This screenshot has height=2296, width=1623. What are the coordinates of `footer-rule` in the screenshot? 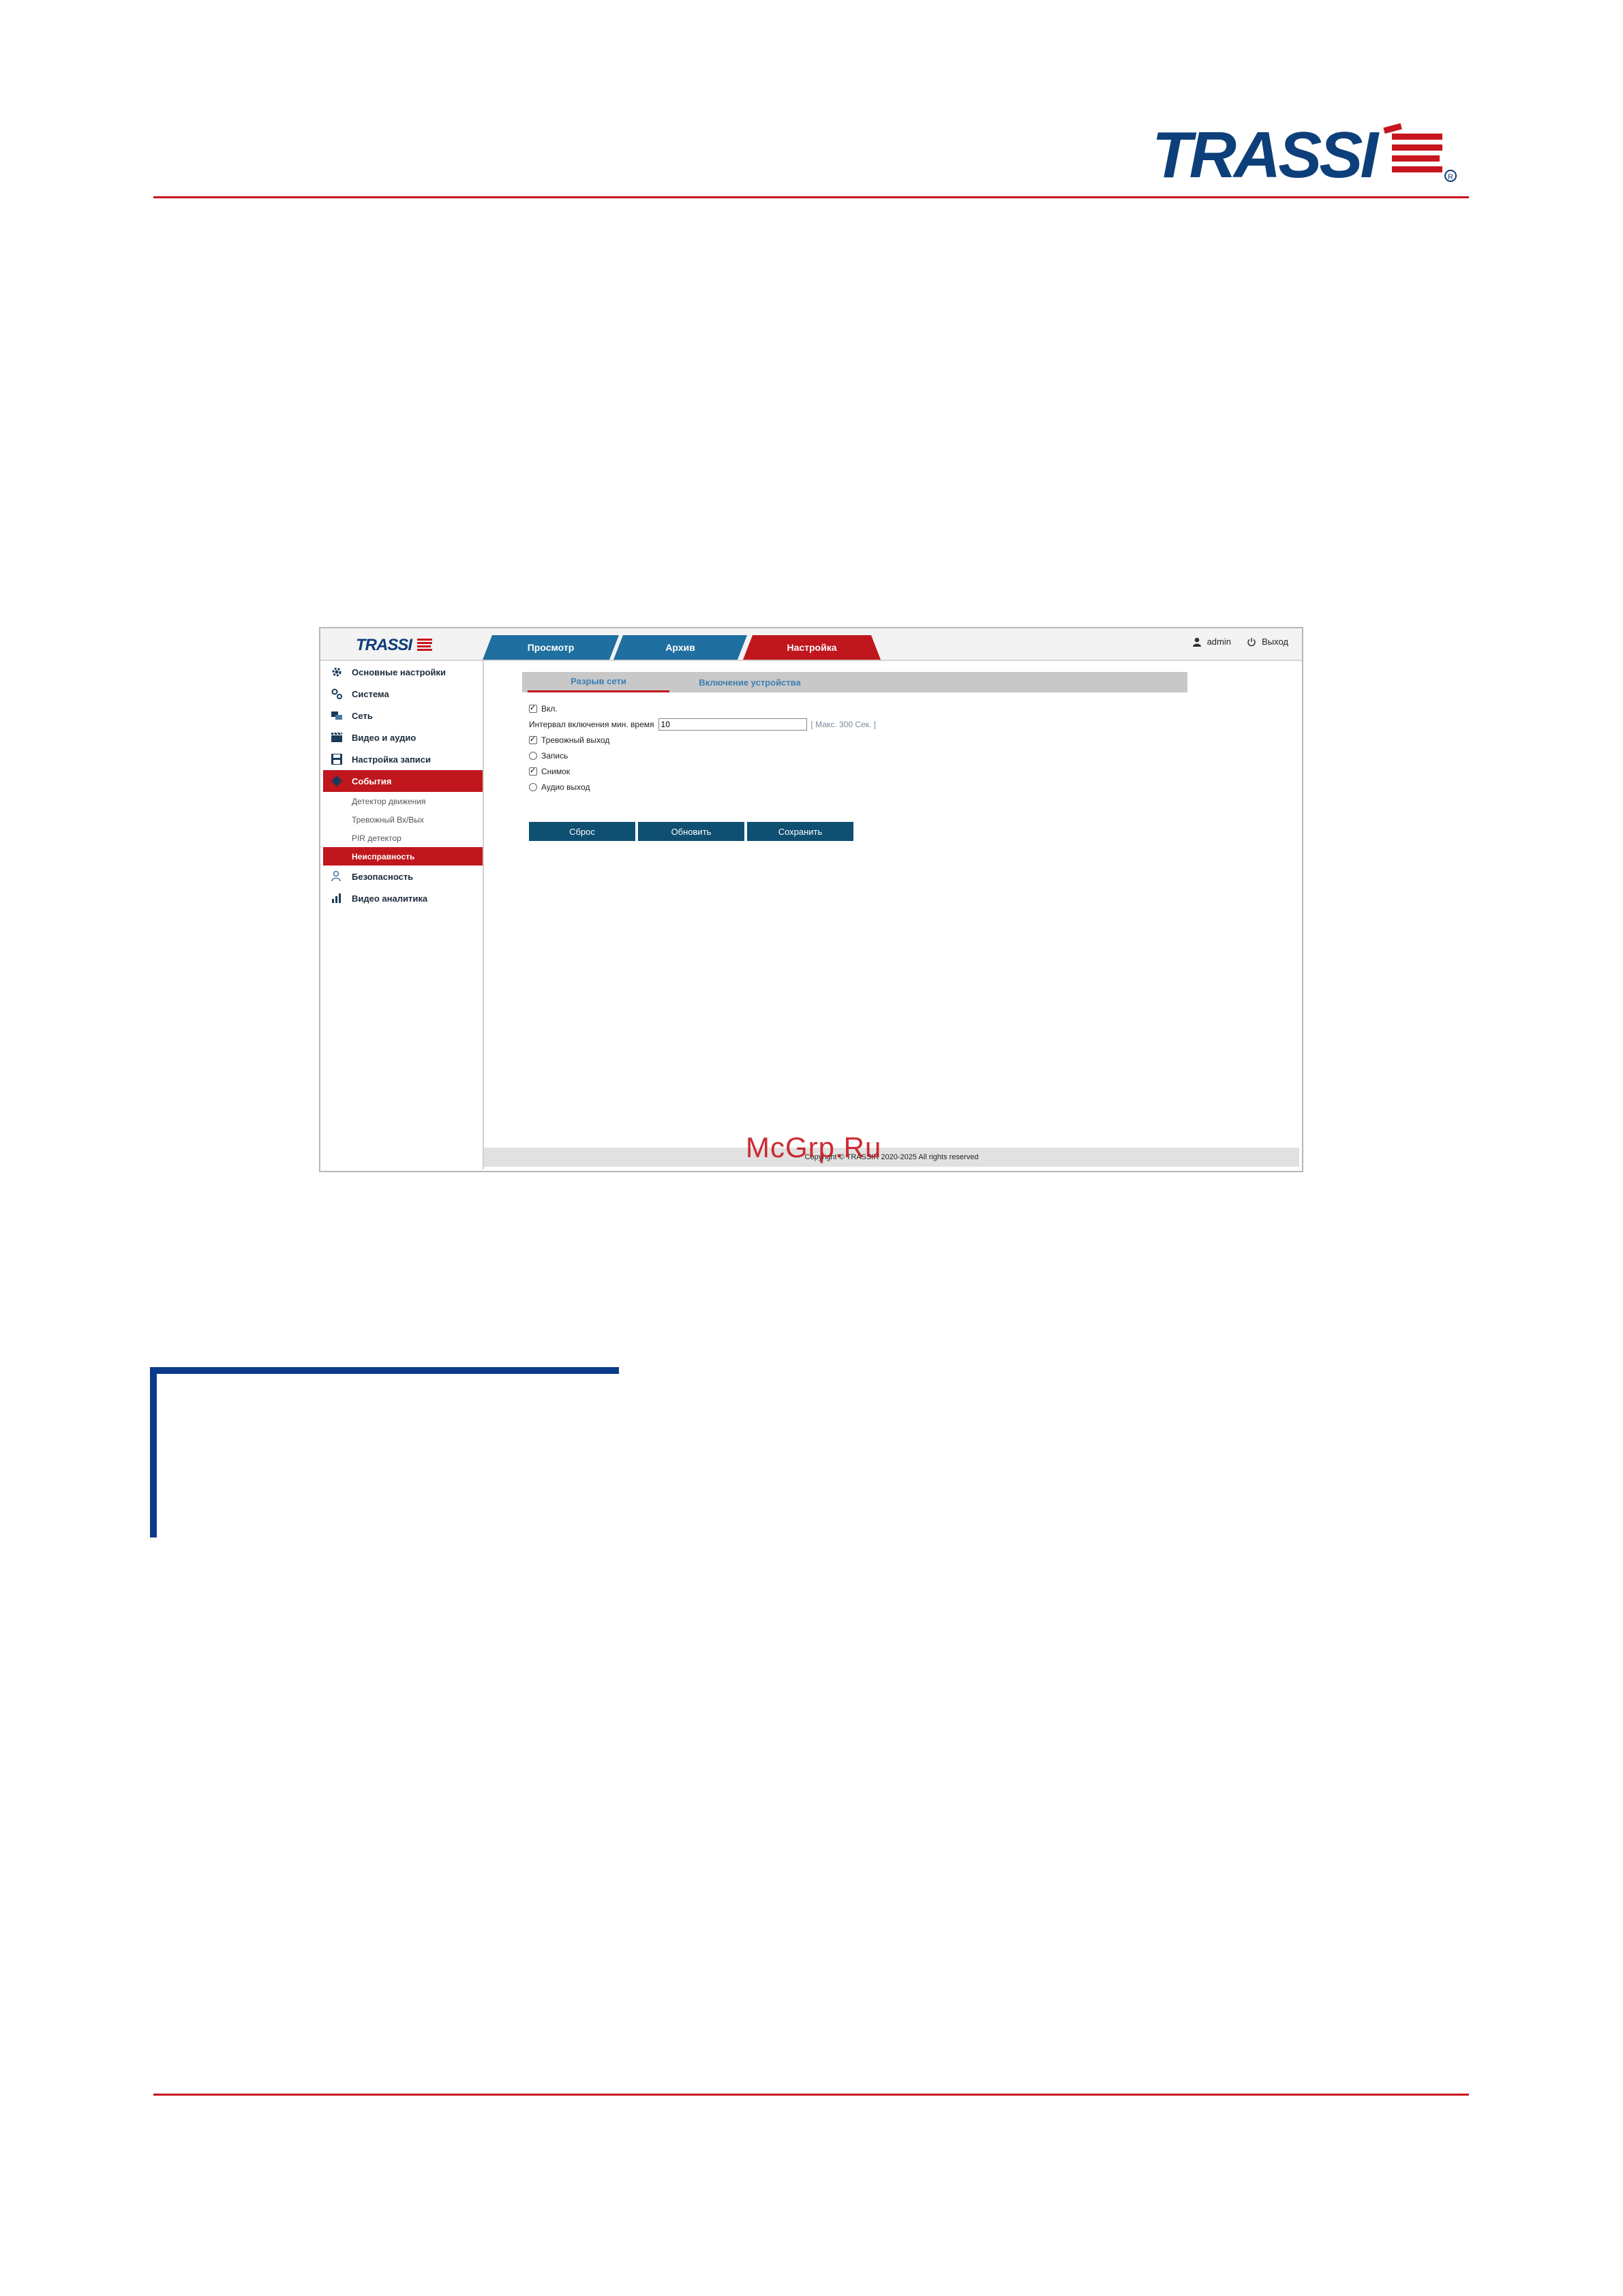 It's located at (811, 2095).